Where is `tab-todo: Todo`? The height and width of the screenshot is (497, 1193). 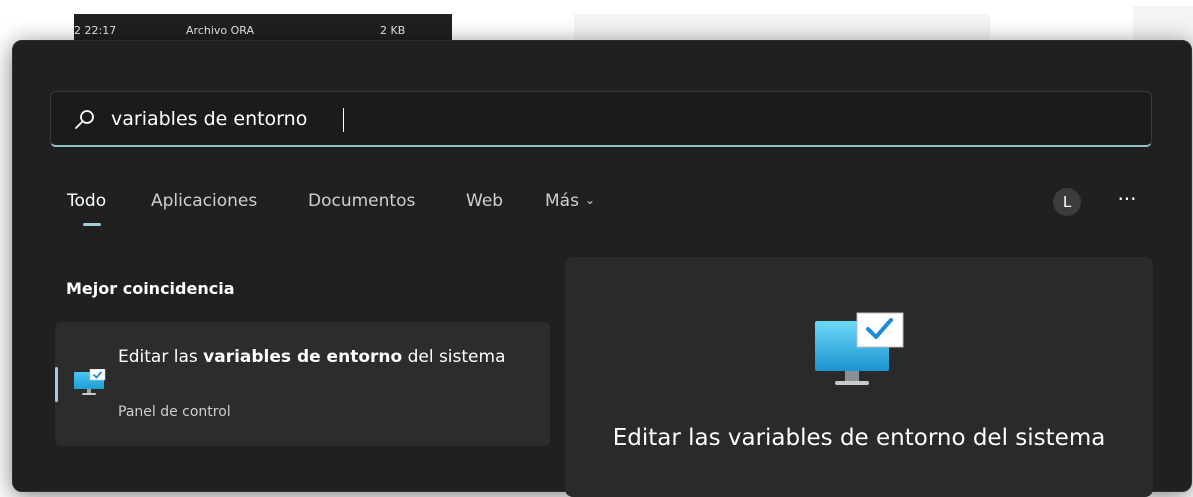
tab-todo: Todo is located at coordinates (86, 201).